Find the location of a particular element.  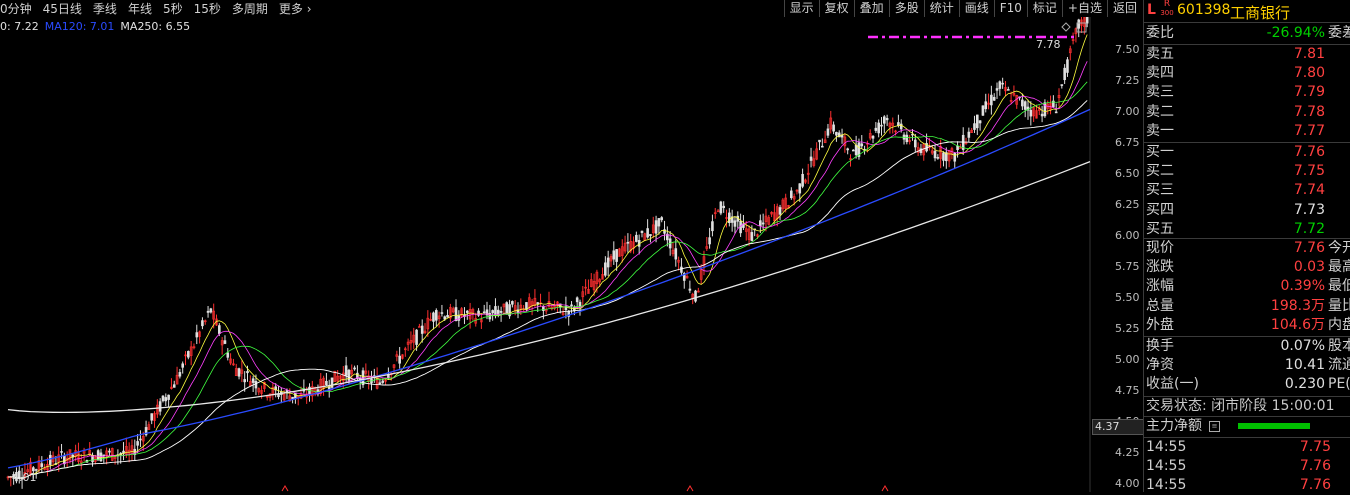

trade-status: 交易状态: 闭市阶段 15:00:01 is located at coordinates (1240, 406).